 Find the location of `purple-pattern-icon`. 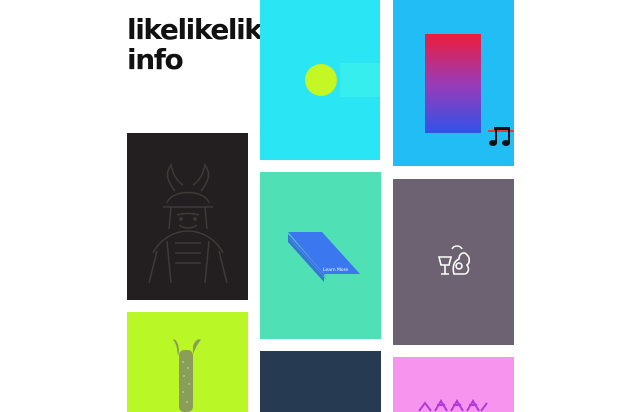

purple-pattern-icon is located at coordinates (453, 405).